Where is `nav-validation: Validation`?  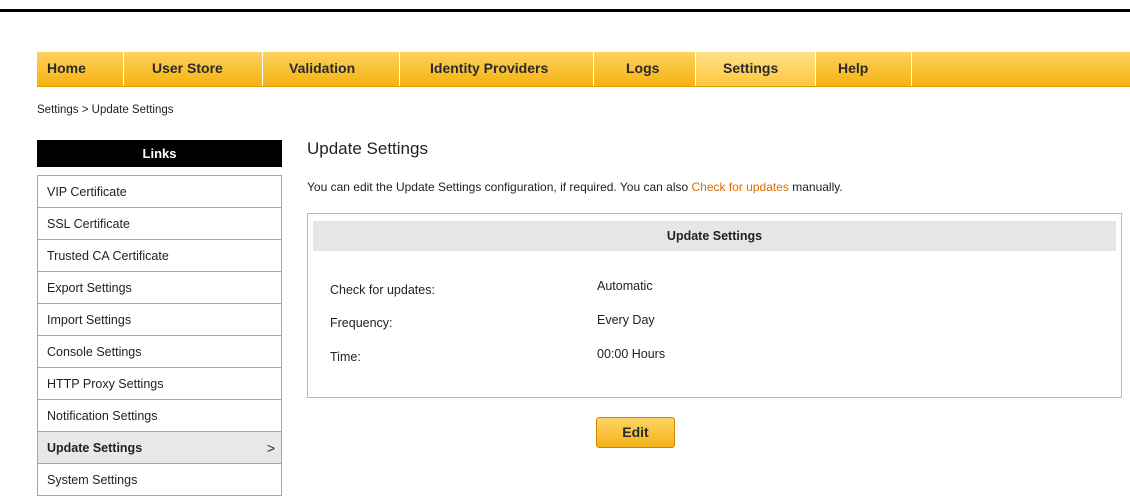 nav-validation: Validation is located at coordinates (331, 69).